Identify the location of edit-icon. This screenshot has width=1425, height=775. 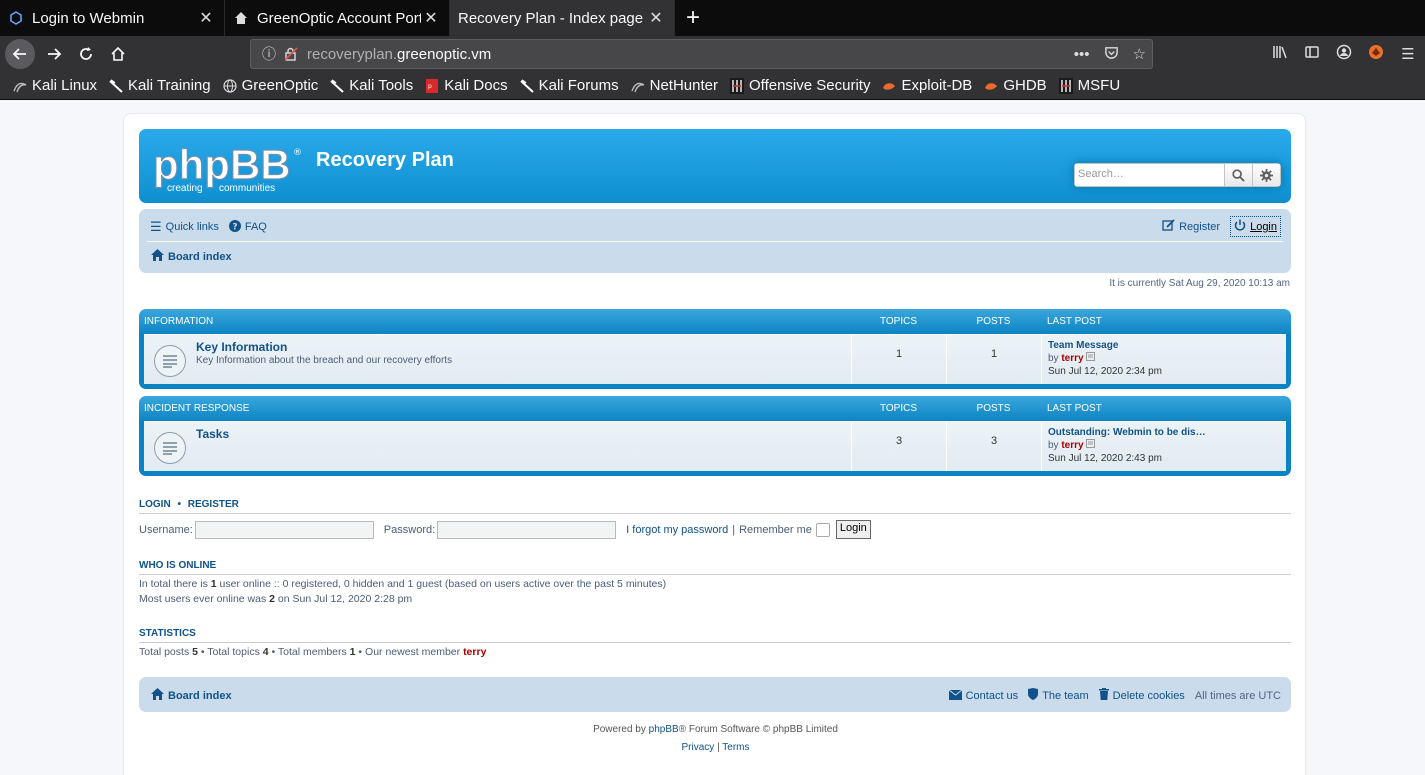
(1168, 226).